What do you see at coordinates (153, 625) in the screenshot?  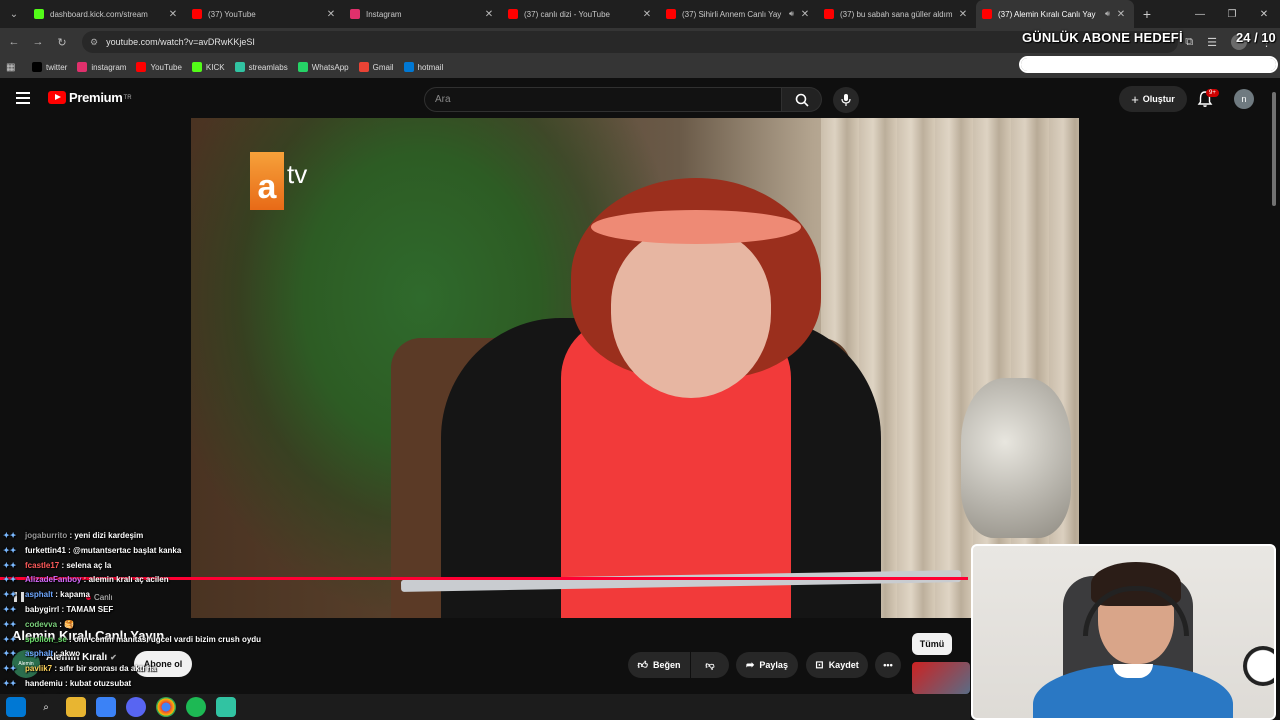 I see `chat-message: ✦✦ codevva : 🥞` at bounding box center [153, 625].